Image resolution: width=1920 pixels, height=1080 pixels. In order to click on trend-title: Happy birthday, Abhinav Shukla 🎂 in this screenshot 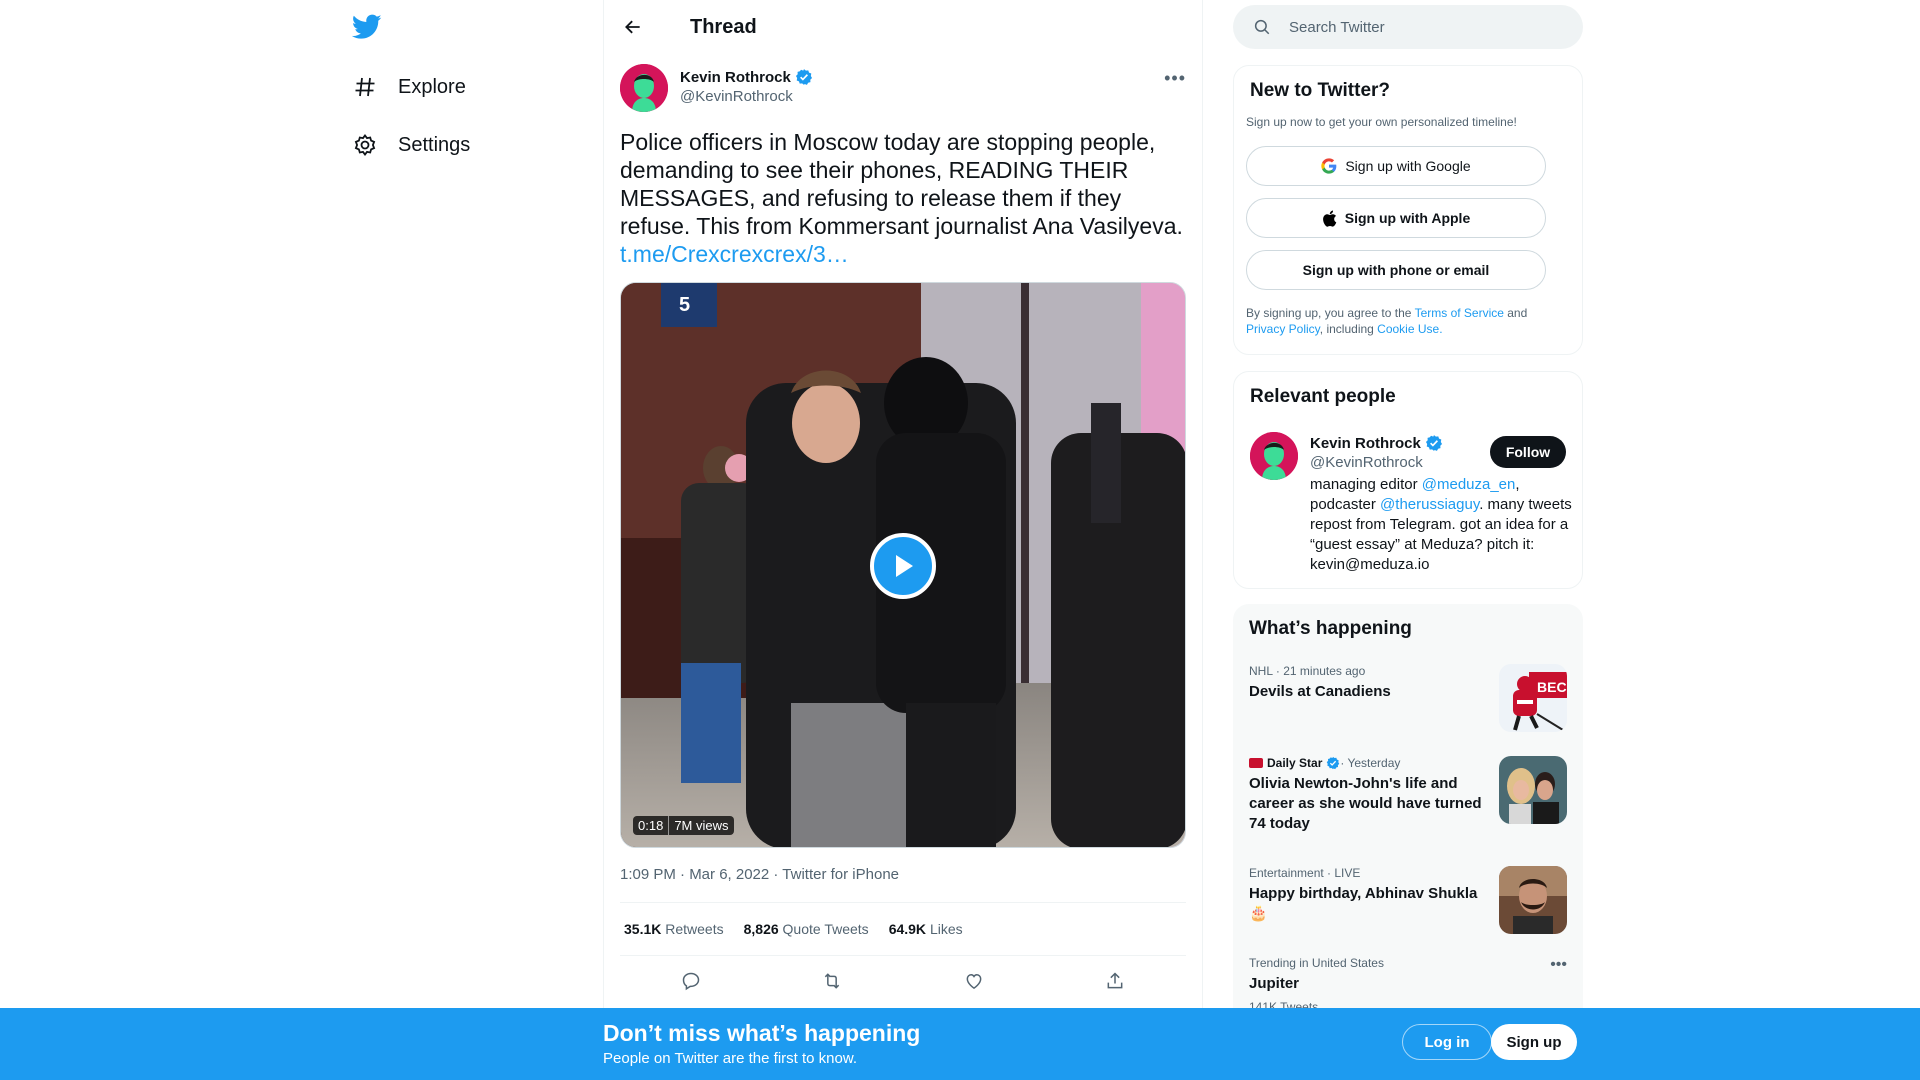, I will do `click(1363, 903)`.